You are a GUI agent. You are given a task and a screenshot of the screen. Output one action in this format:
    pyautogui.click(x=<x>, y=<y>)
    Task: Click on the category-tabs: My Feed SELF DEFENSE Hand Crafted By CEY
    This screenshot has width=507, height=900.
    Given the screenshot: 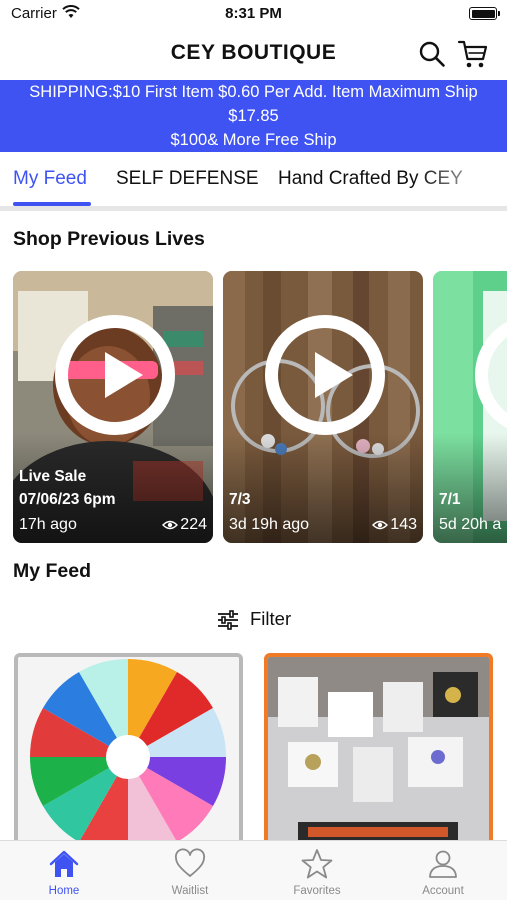 What is the action you would take?
    pyautogui.click(x=253, y=180)
    